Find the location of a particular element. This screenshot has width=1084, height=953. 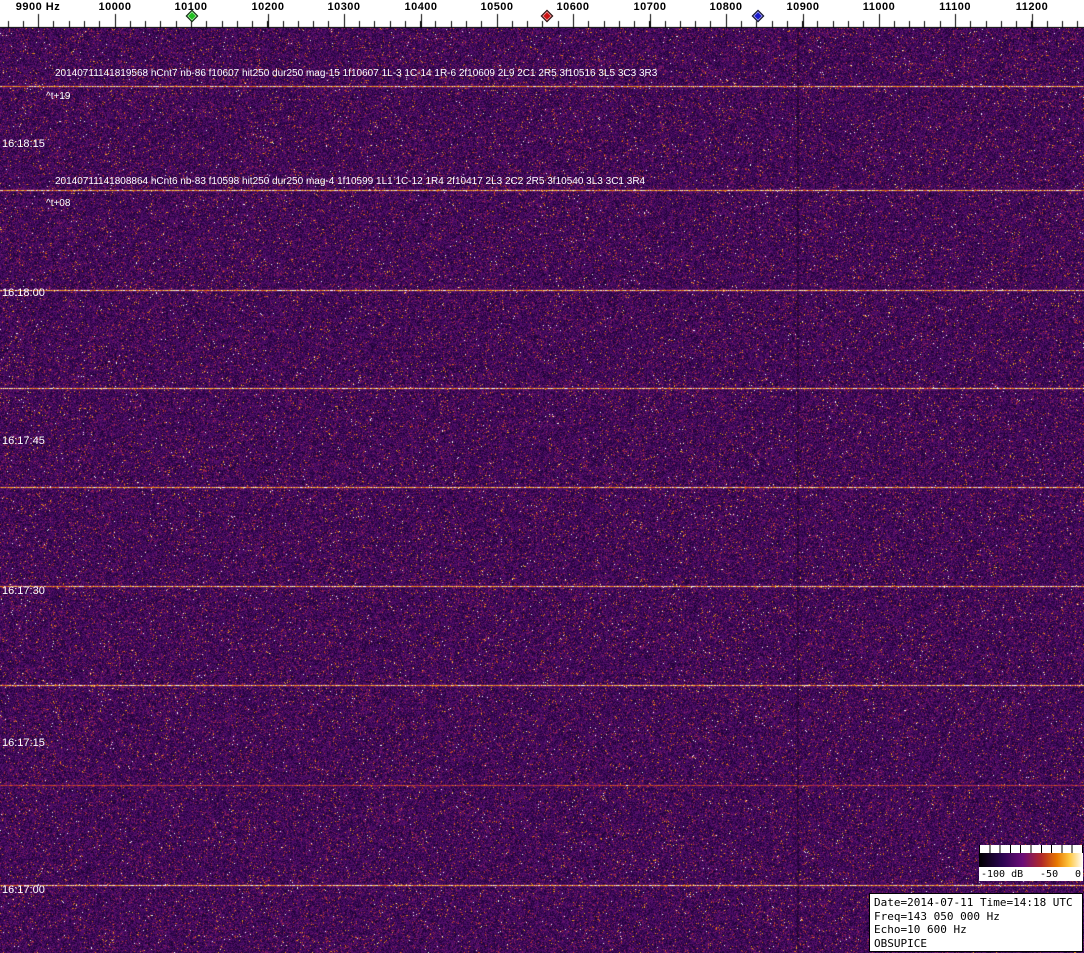

scale-label-min: -100 dB is located at coordinates (1002, 874).